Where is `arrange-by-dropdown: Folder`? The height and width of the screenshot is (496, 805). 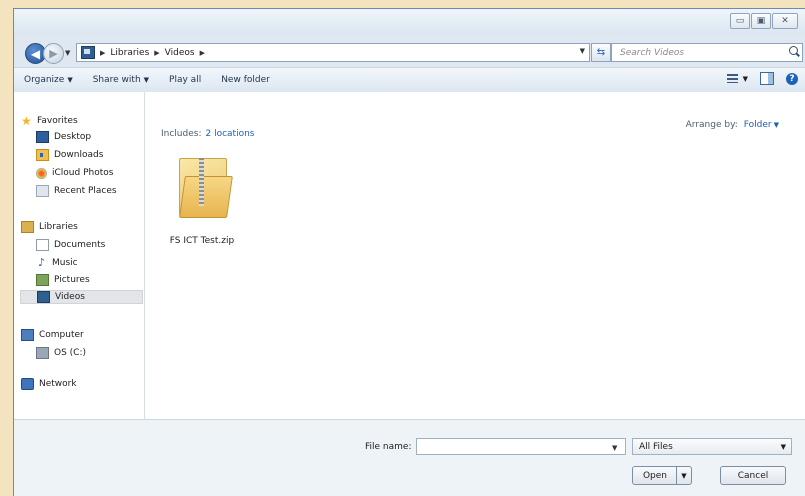 arrange-by-dropdown: Folder is located at coordinates (758, 125).